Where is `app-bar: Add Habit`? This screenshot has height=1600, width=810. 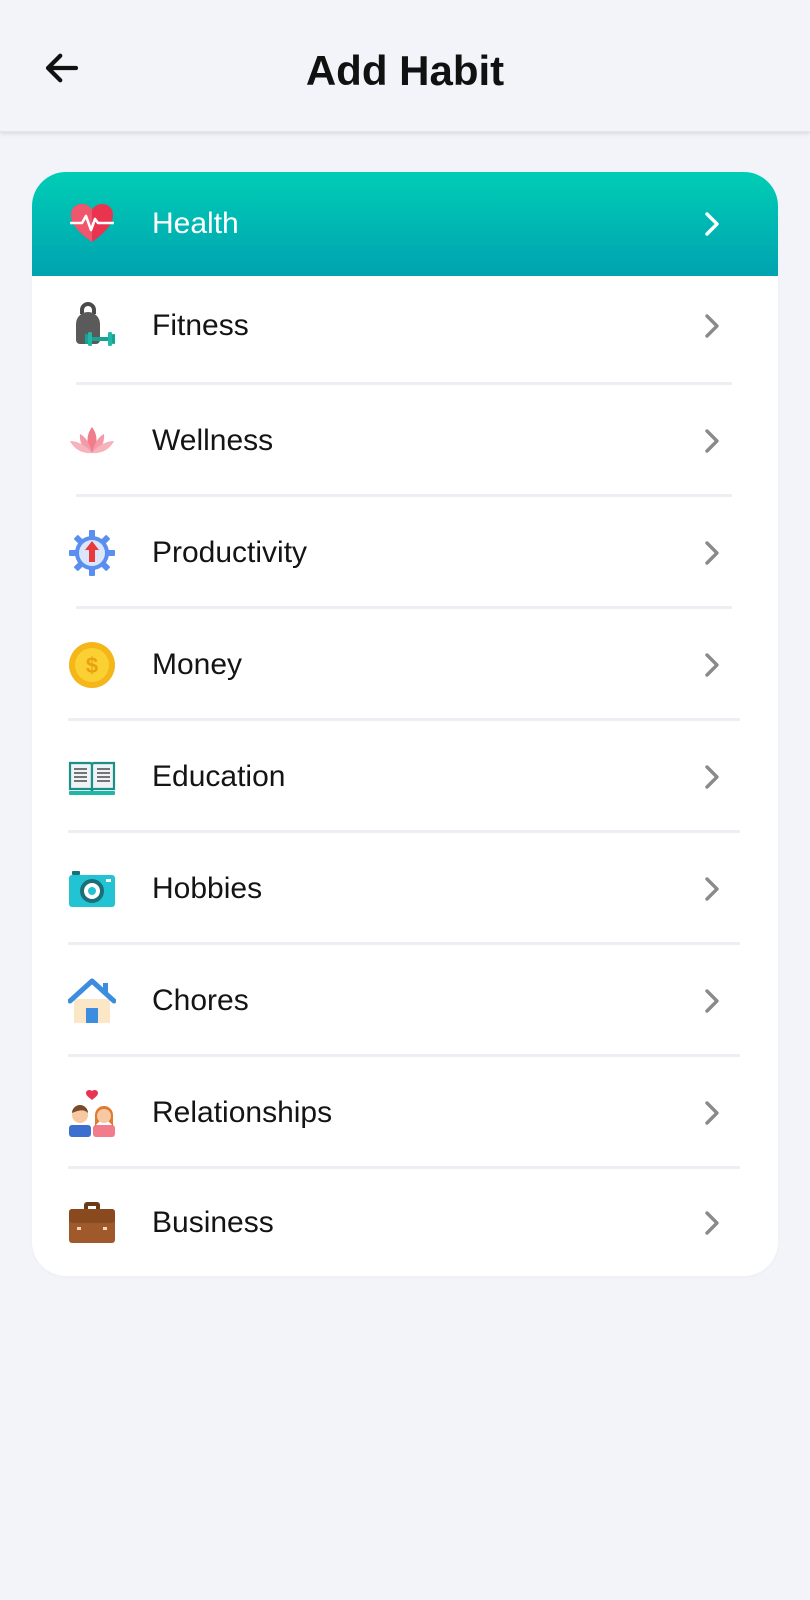 app-bar: Add Habit is located at coordinates (405, 66).